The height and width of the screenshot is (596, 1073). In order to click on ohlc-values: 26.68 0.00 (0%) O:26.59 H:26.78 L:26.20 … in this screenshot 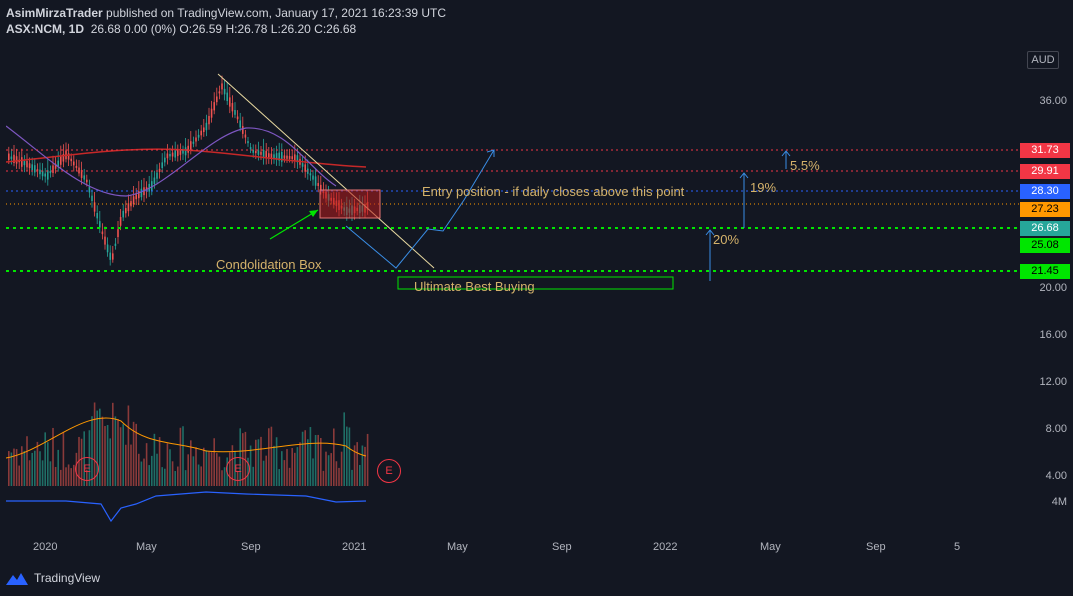, I will do `click(223, 29)`.